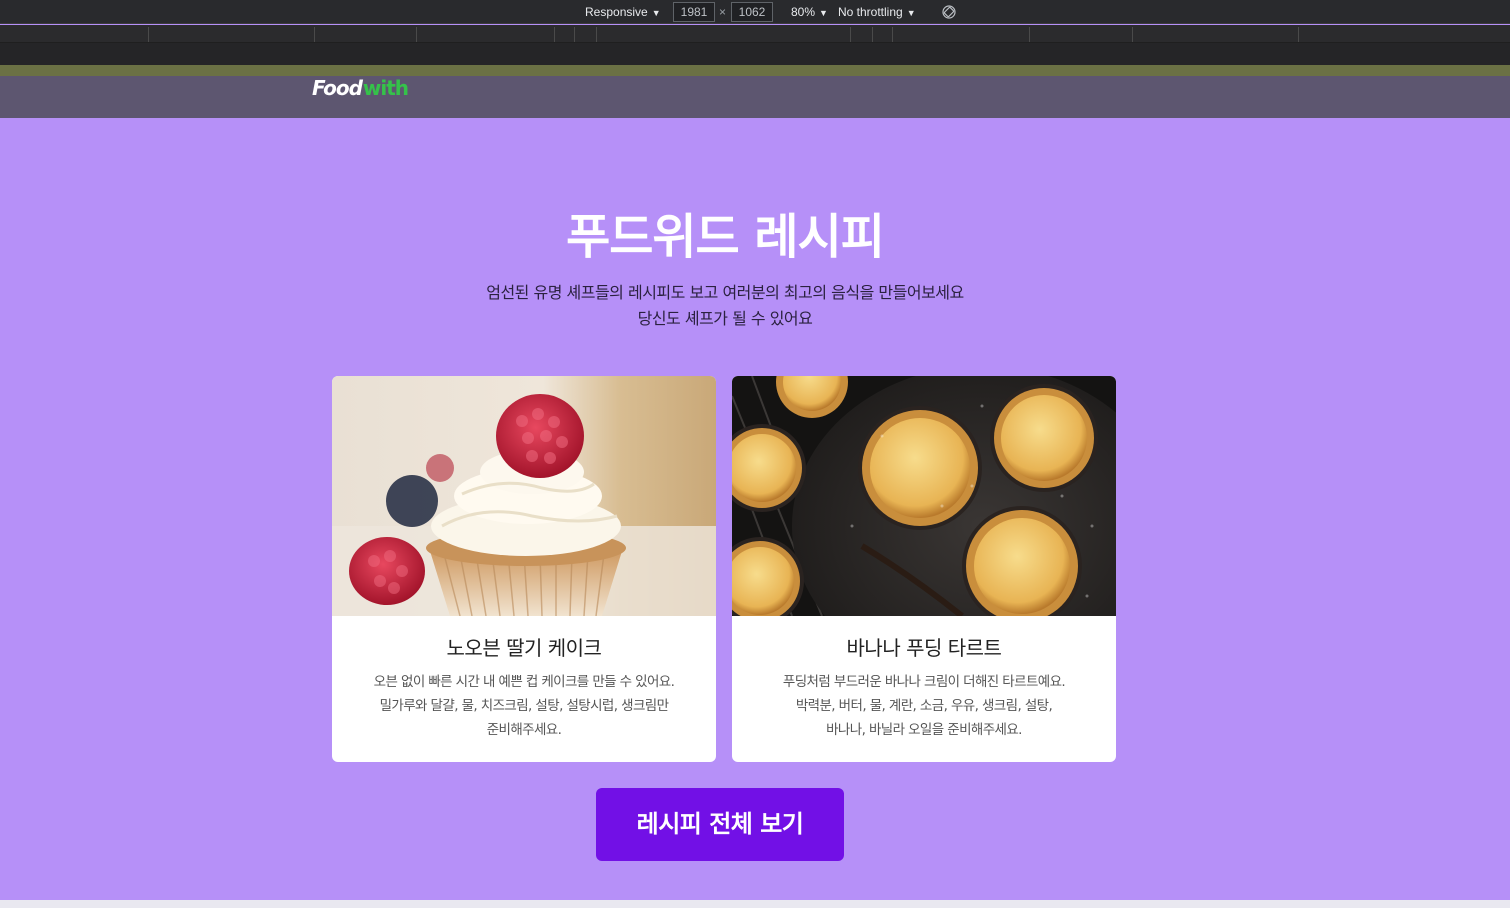 Image resolution: width=1510 pixels, height=908 pixels. Describe the element at coordinates (924, 496) in the screenshot. I see `tart-image` at that location.